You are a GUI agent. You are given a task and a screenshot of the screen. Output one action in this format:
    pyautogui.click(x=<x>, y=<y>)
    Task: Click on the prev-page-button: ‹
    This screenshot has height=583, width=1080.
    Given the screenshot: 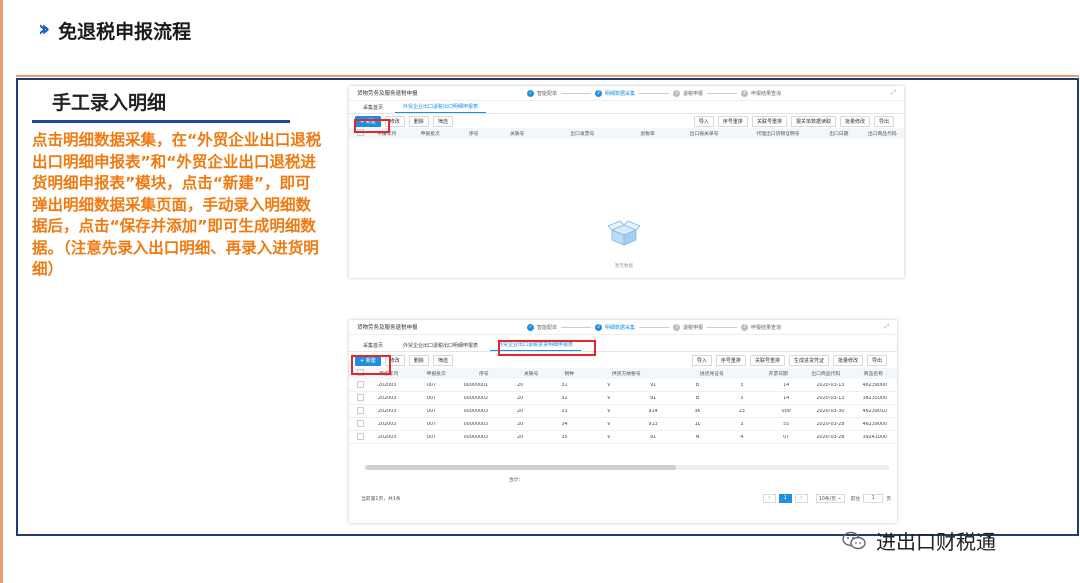 What is the action you would take?
    pyautogui.click(x=769, y=498)
    